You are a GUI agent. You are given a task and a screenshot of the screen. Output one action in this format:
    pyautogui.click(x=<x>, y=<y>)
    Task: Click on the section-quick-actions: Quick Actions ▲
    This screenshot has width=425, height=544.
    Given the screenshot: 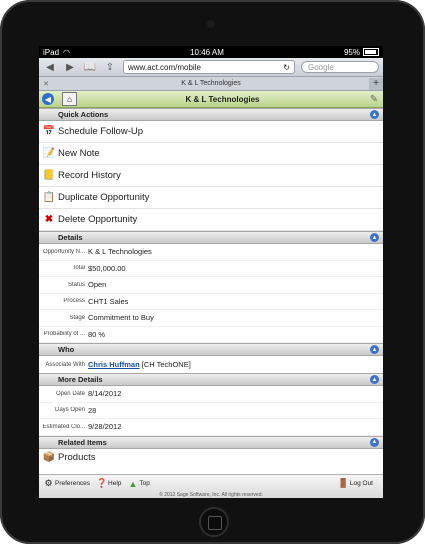 What is the action you would take?
    pyautogui.click(x=211, y=114)
    